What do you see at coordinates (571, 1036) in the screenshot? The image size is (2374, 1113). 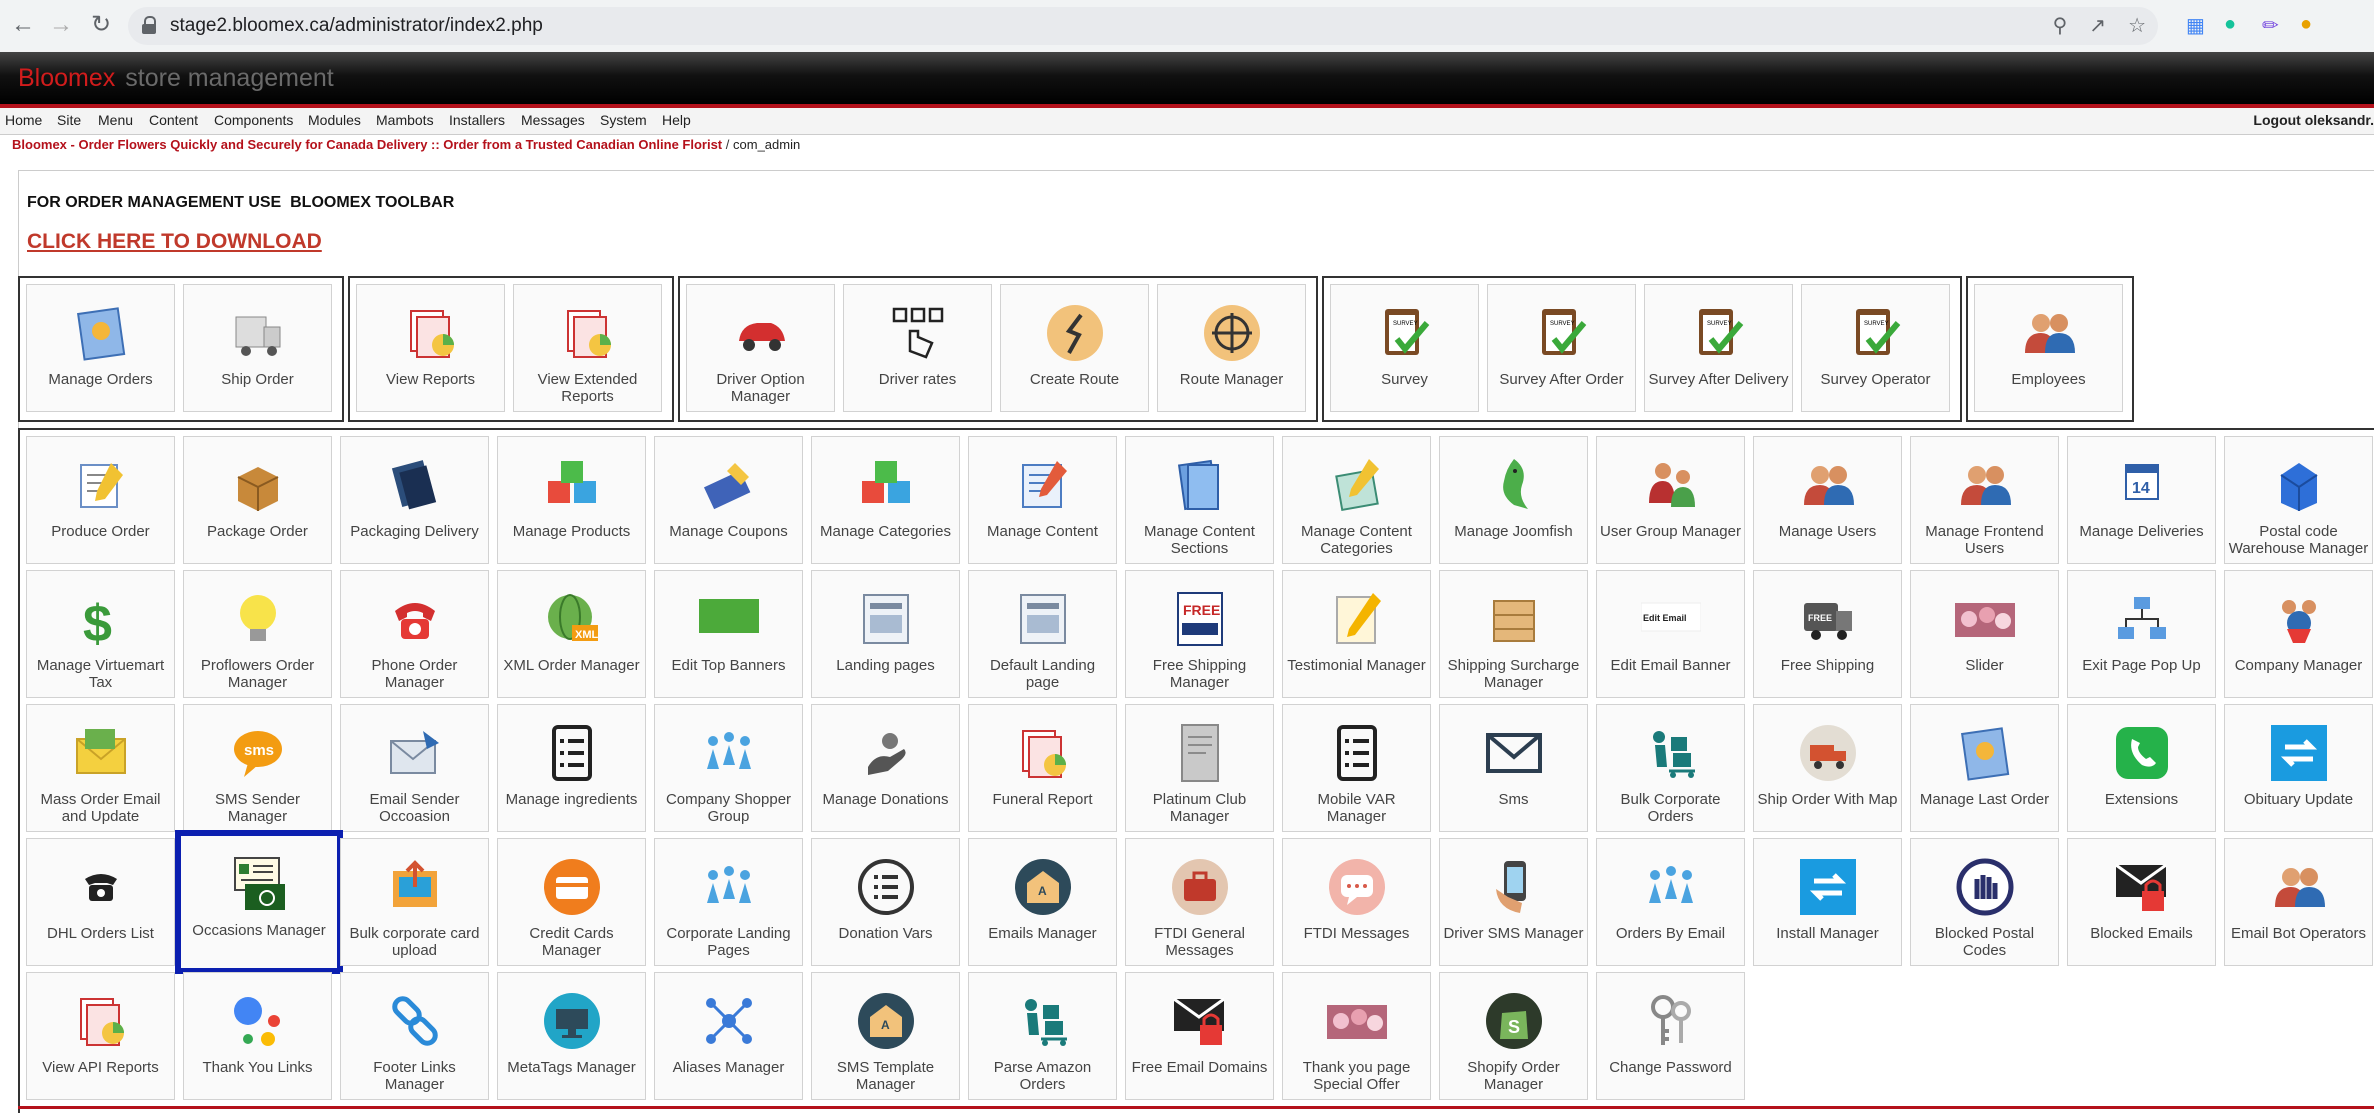 I see `tile-metatags-manager: MetaTags Manager` at bounding box center [571, 1036].